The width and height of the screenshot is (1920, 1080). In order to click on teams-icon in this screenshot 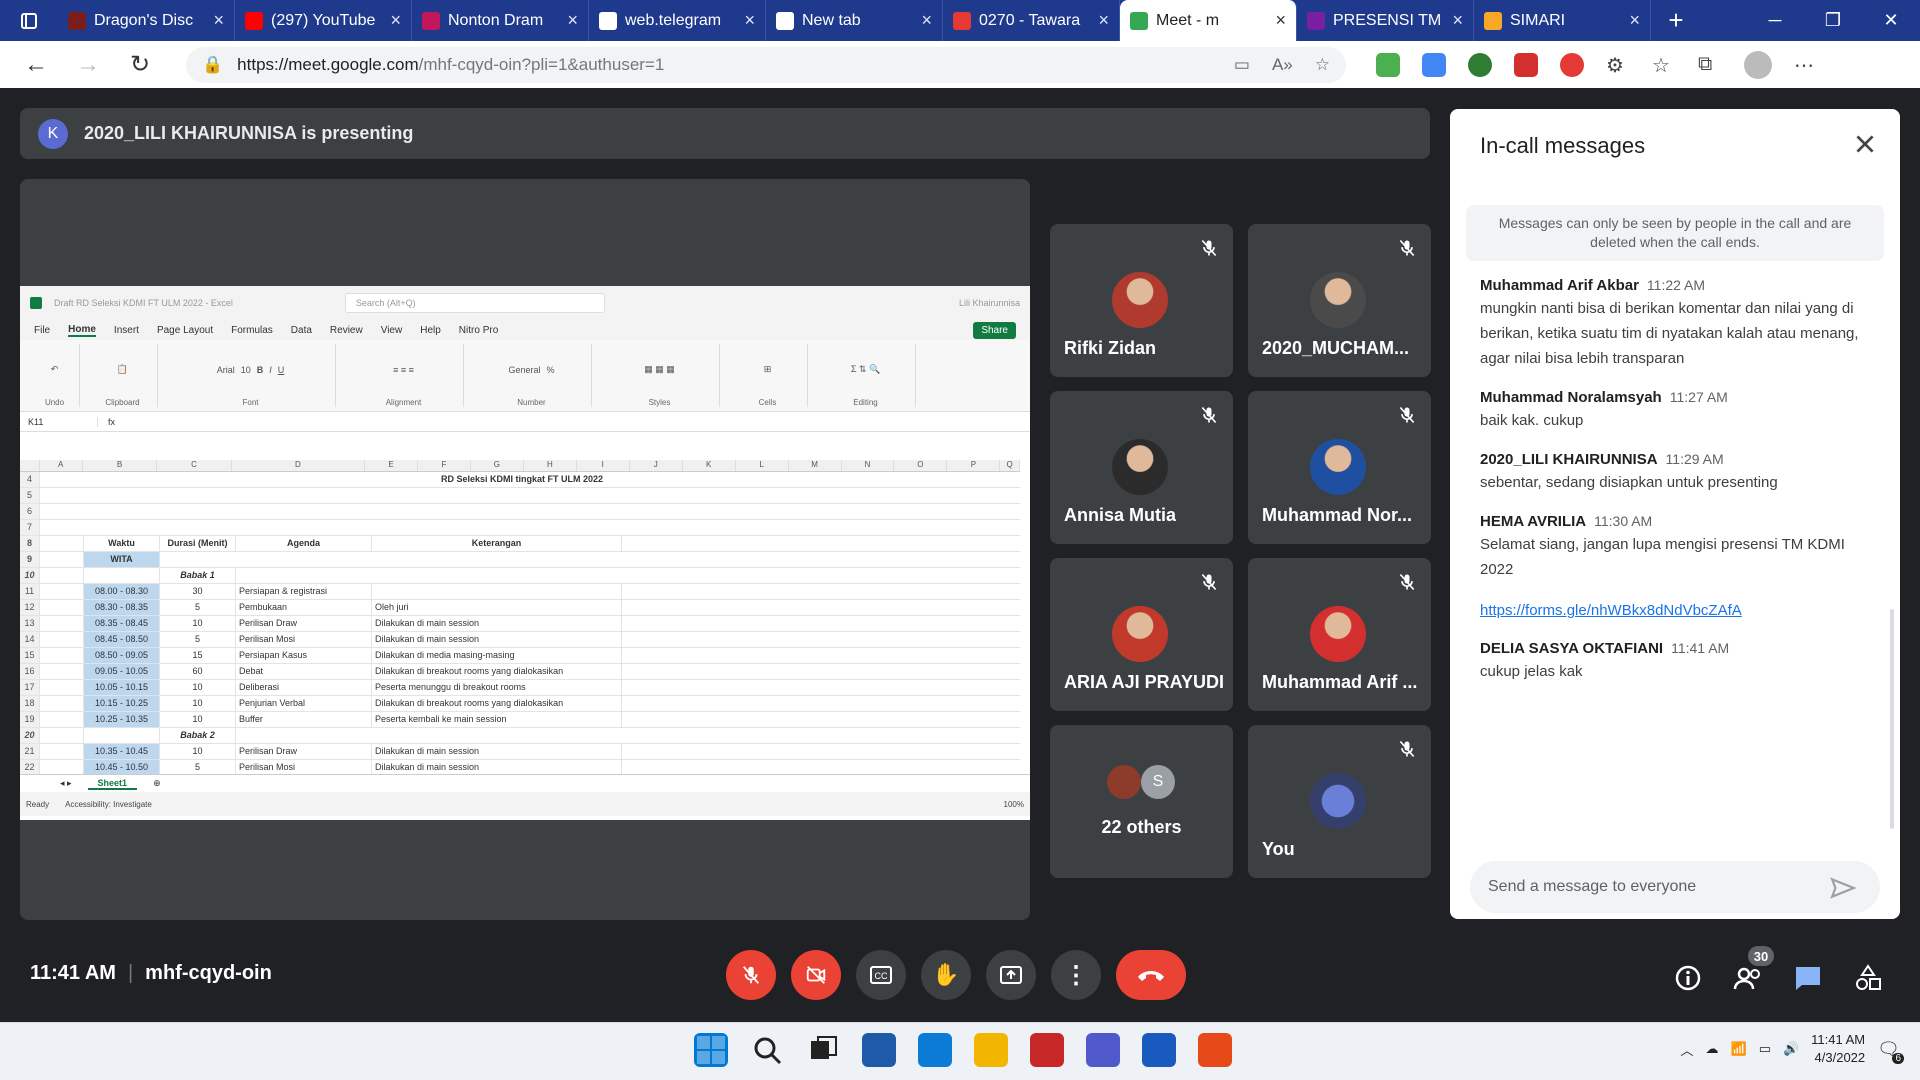, I will do `click(1103, 1050)`.